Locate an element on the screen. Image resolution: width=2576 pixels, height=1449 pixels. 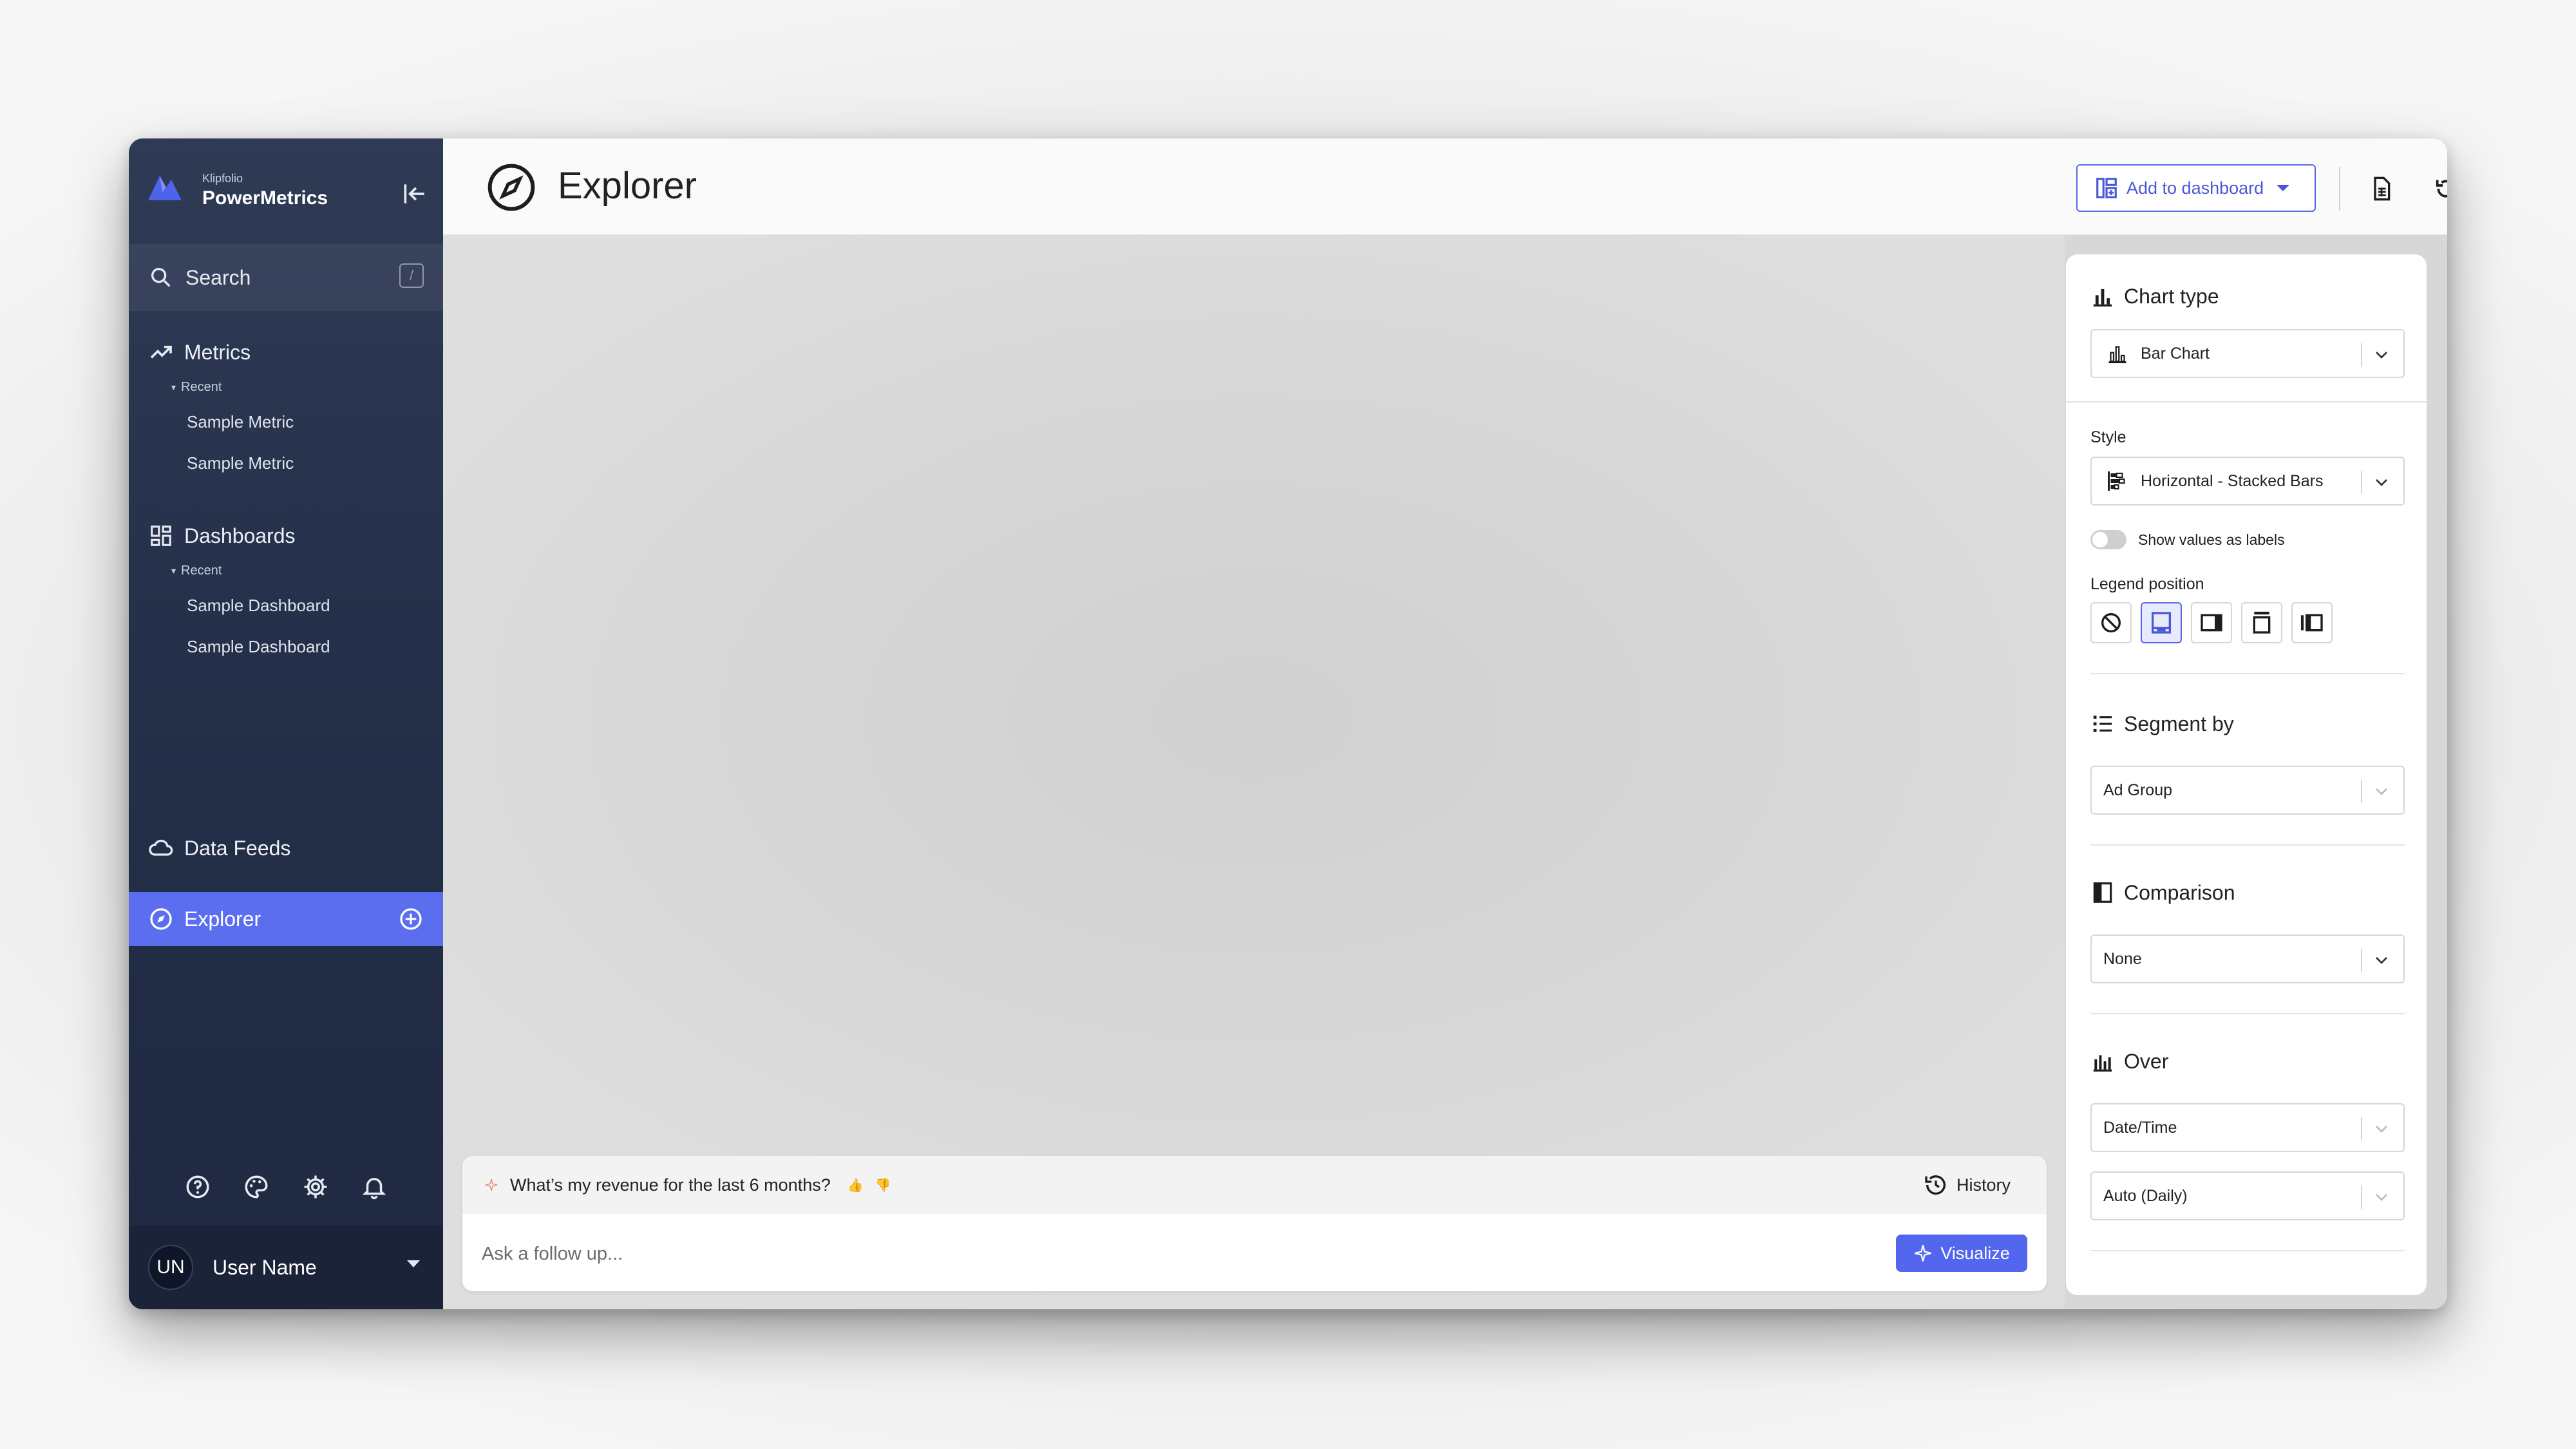
sidebar-item-dashboards: Dashboards is located at coordinates (286, 535).